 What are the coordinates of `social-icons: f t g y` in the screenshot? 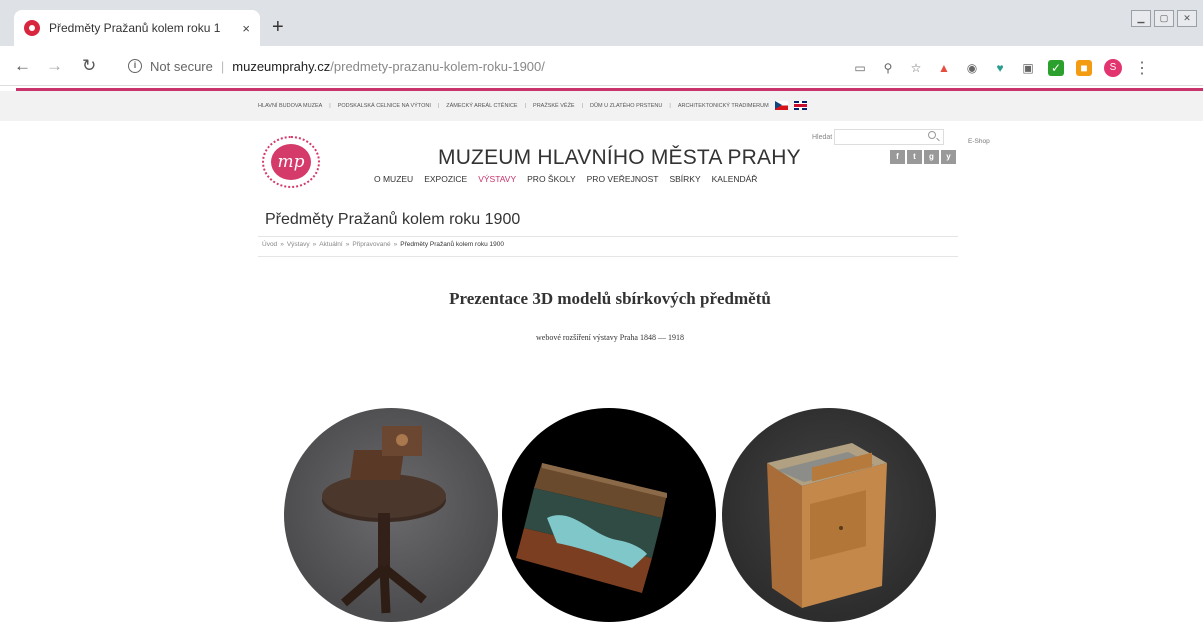 It's located at (923, 157).